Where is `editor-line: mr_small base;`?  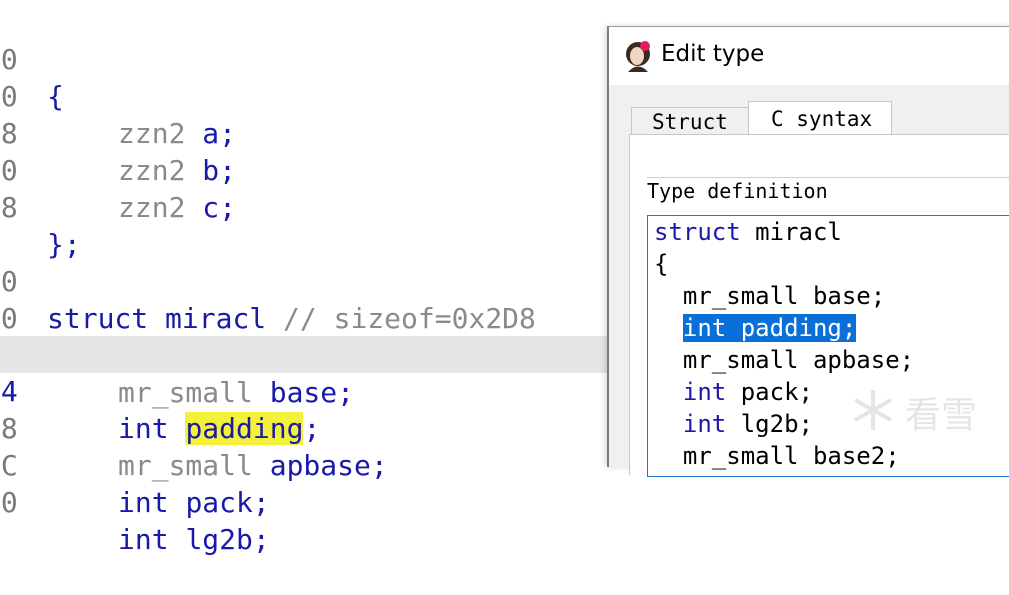
editor-line: mr_small base; is located at coordinates (770, 296).